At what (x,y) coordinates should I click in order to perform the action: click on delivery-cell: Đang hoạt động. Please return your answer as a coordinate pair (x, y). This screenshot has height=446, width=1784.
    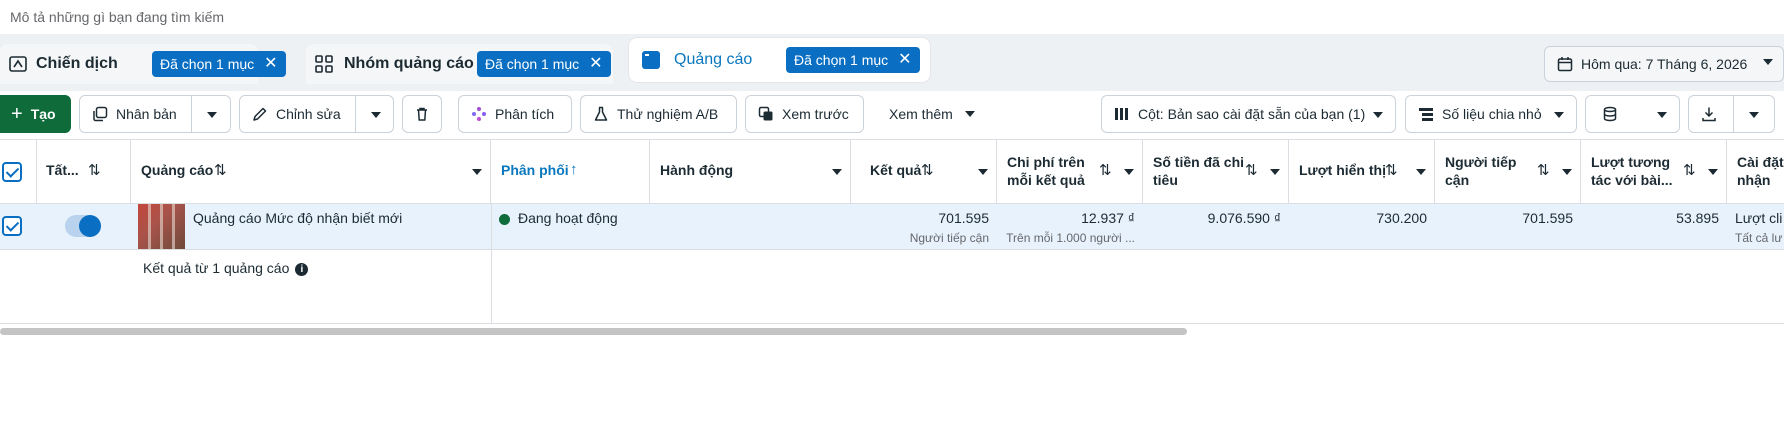
    Looking at the image, I should click on (570, 227).